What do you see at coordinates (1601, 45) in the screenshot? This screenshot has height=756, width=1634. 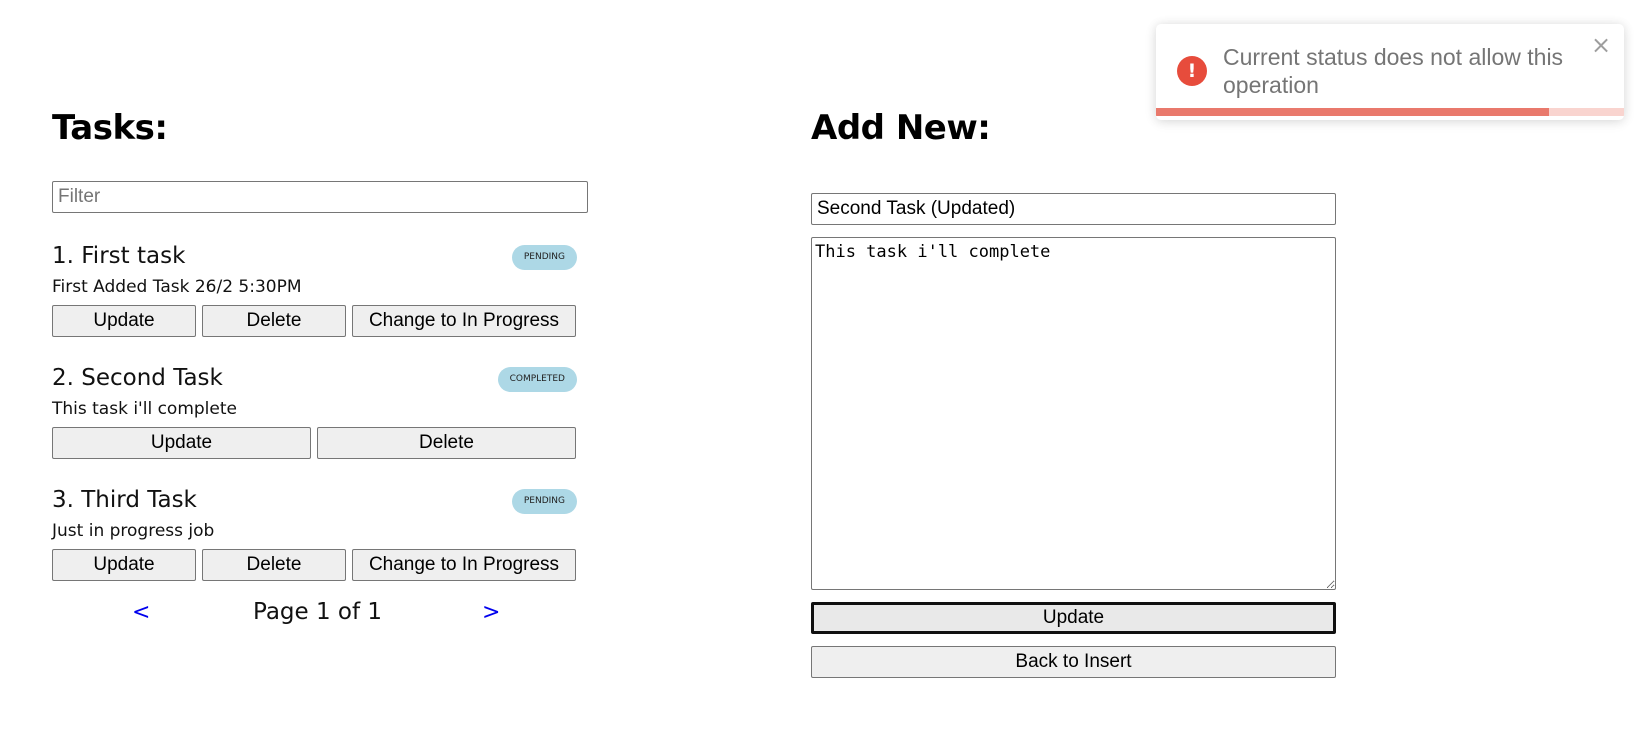 I see `close-icon: ×` at bounding box center [1601, 45].